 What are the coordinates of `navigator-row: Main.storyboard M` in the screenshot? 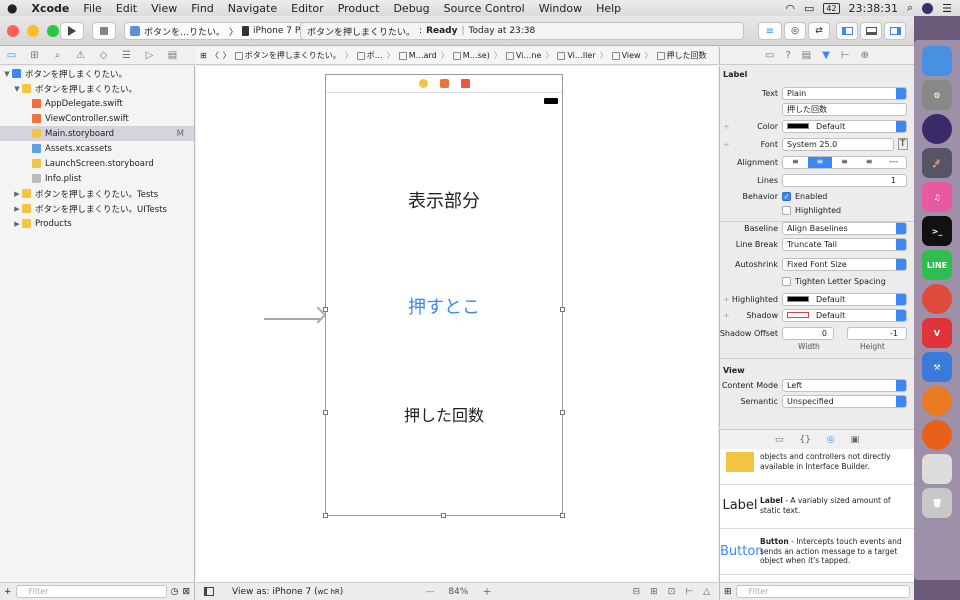 It's located at (97, 133).